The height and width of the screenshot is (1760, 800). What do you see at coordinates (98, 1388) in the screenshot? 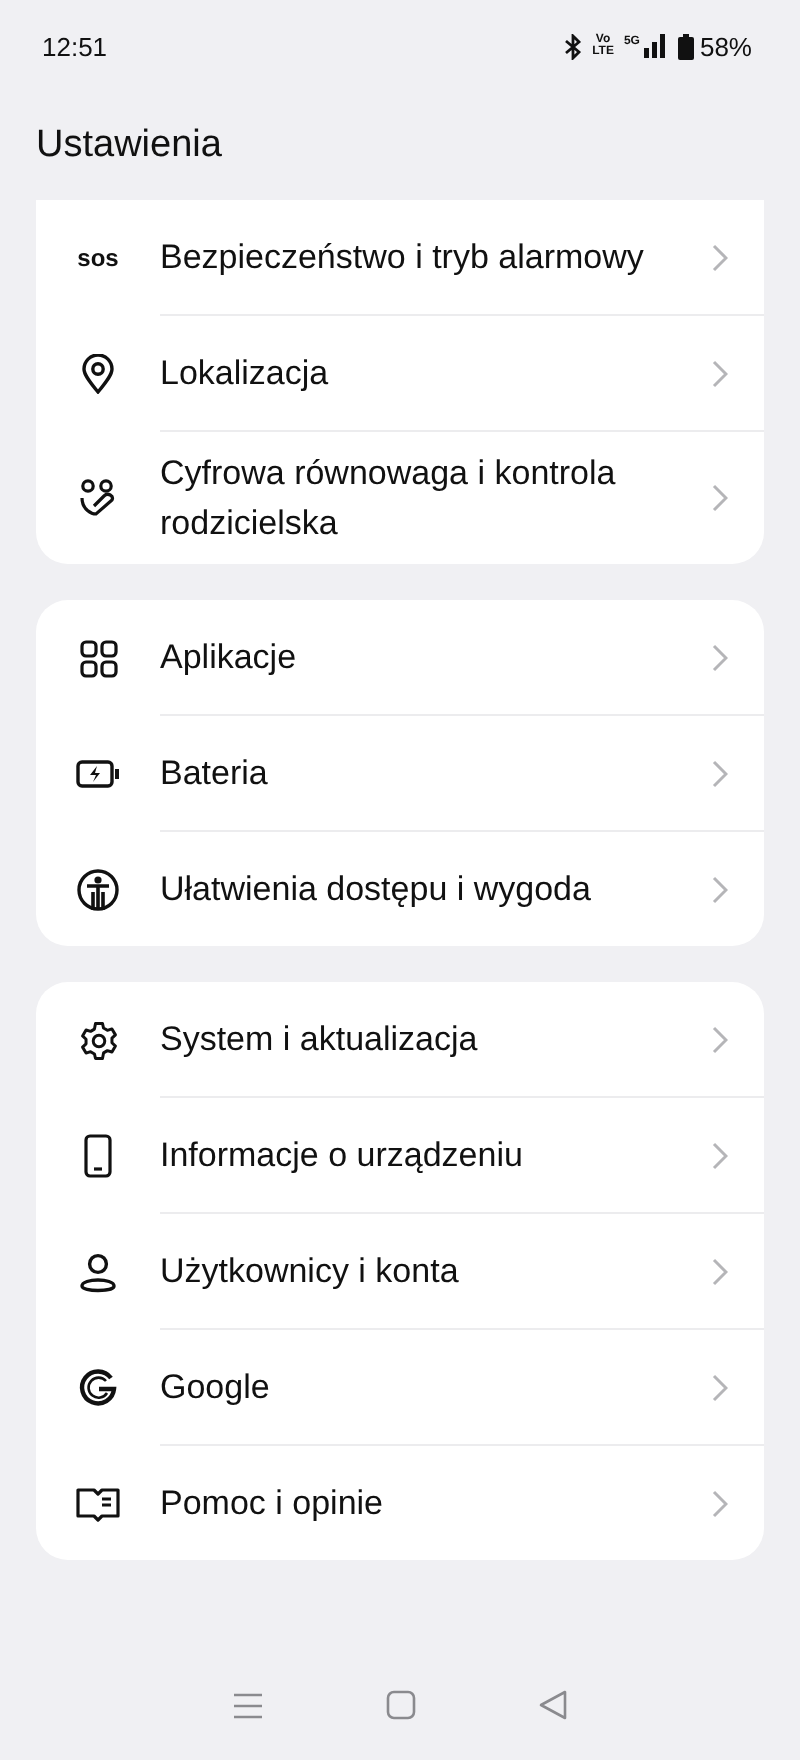
I see `google-g-icon` at bounding box center [98, 1388].